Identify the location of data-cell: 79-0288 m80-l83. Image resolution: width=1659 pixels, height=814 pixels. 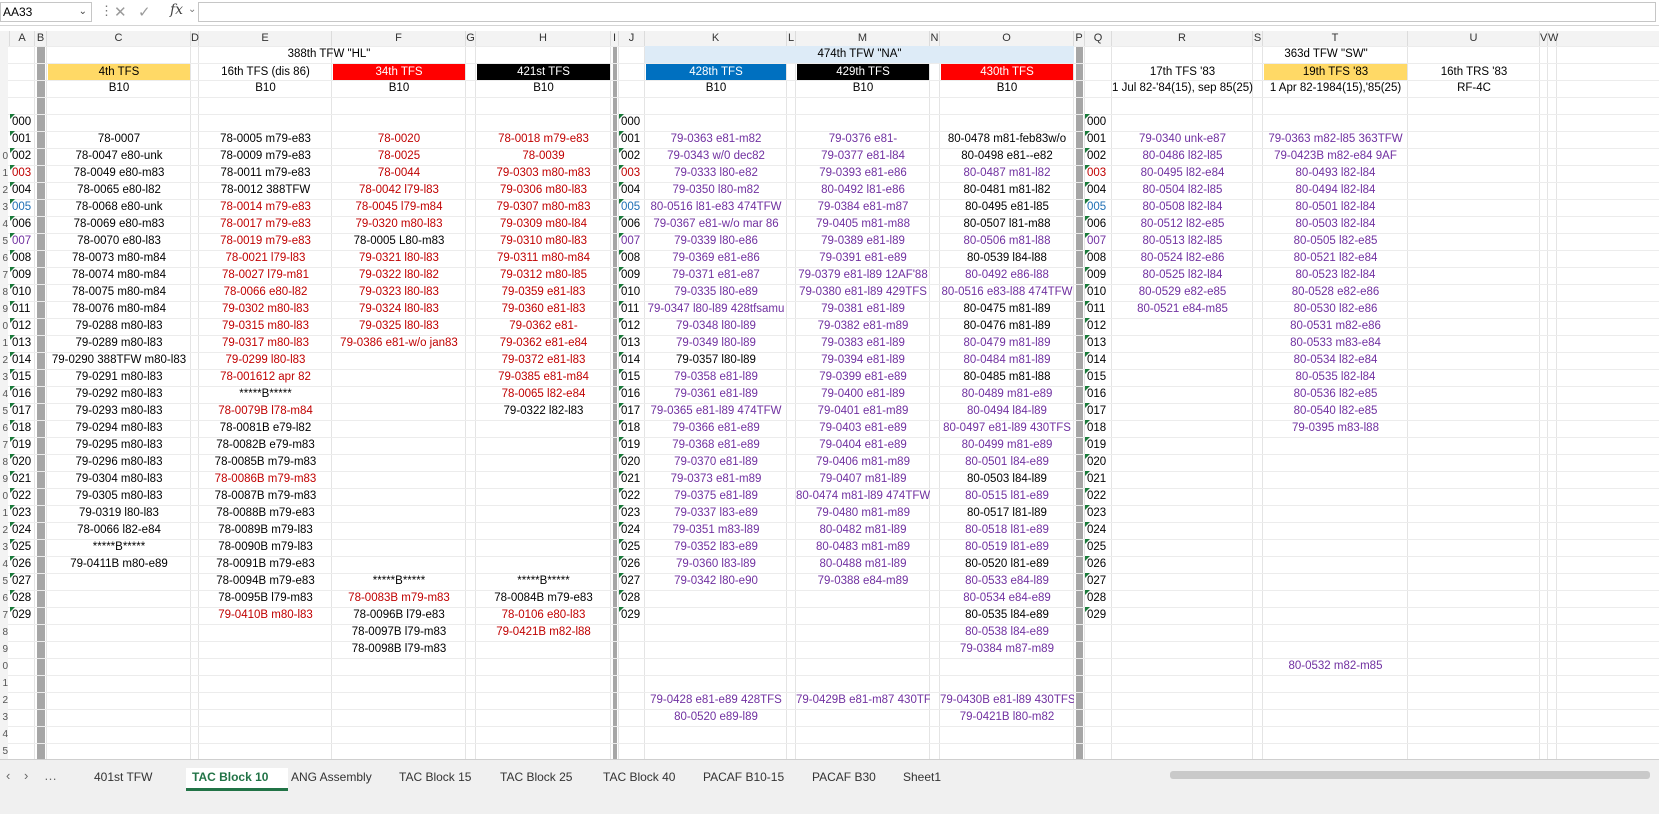
(119, 326).